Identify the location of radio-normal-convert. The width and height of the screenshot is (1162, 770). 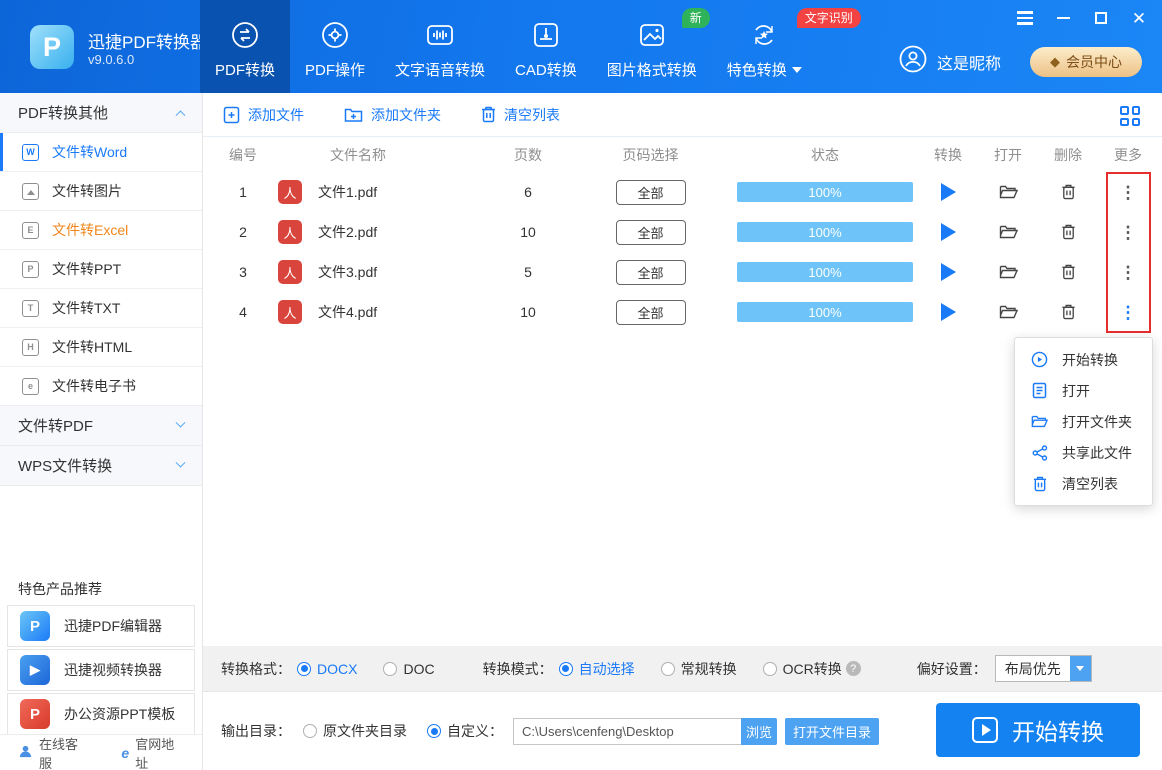
(667, 668).